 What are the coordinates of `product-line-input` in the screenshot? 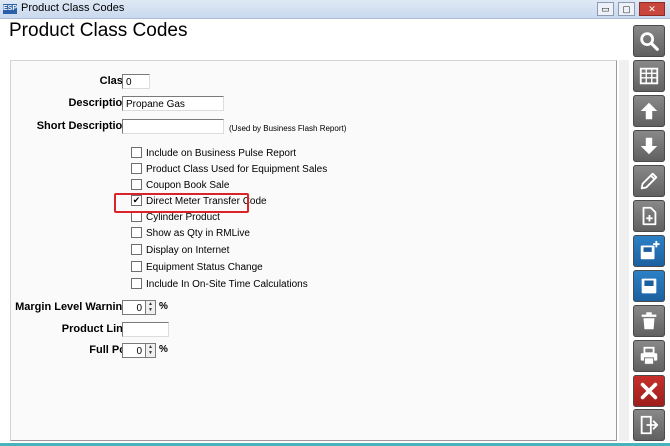 It's located at (145, 329).